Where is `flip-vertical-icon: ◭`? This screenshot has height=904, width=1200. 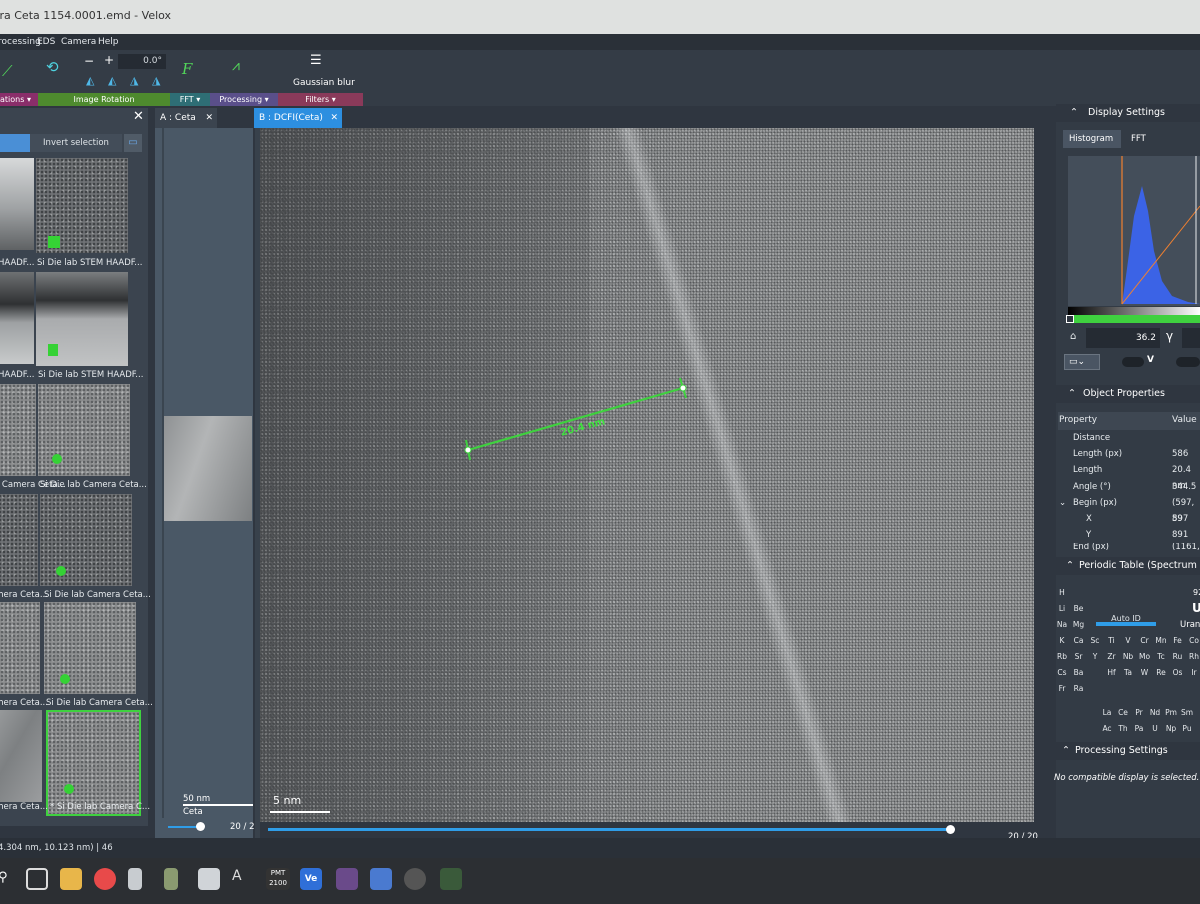 flip-vertical-icon: ◭ is located at coordinates (112, 80).